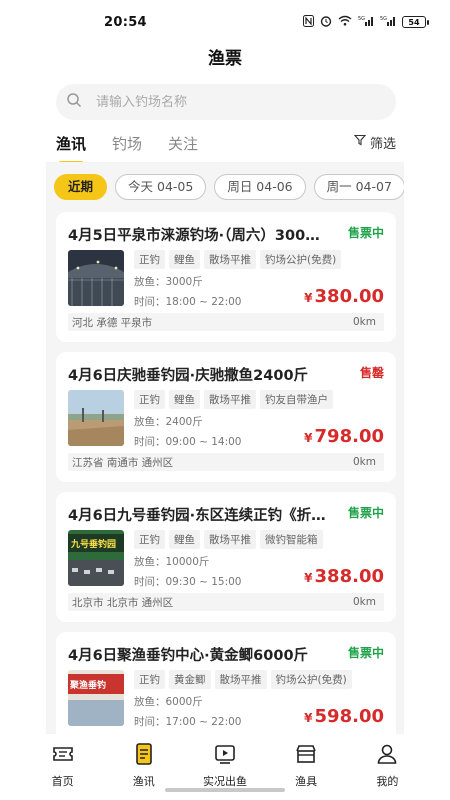 The height and width of the screenshot is (800, 450). Describe the element at coordinates (71, 144) in the screenshot. I see `tab-news: 渔讯` at that location.